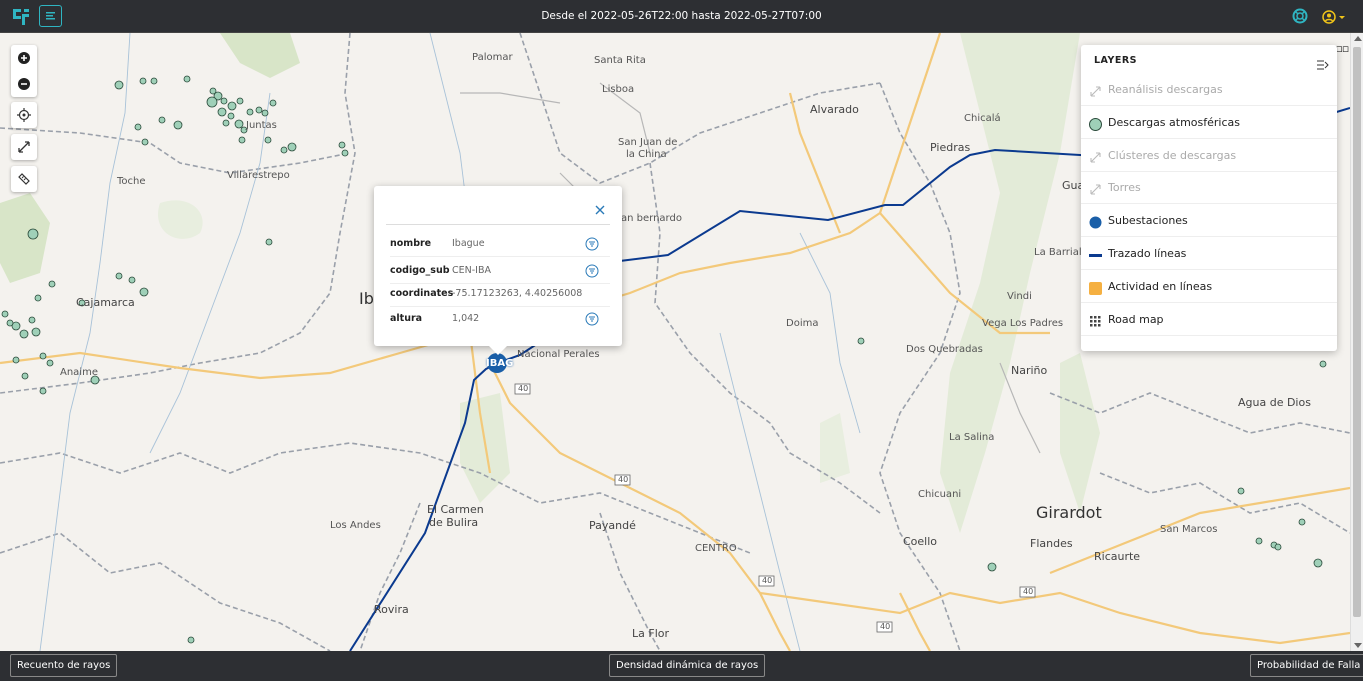 The image size is (1363, 681). I want to click on layer-label: Torres, so click(1124, 187).